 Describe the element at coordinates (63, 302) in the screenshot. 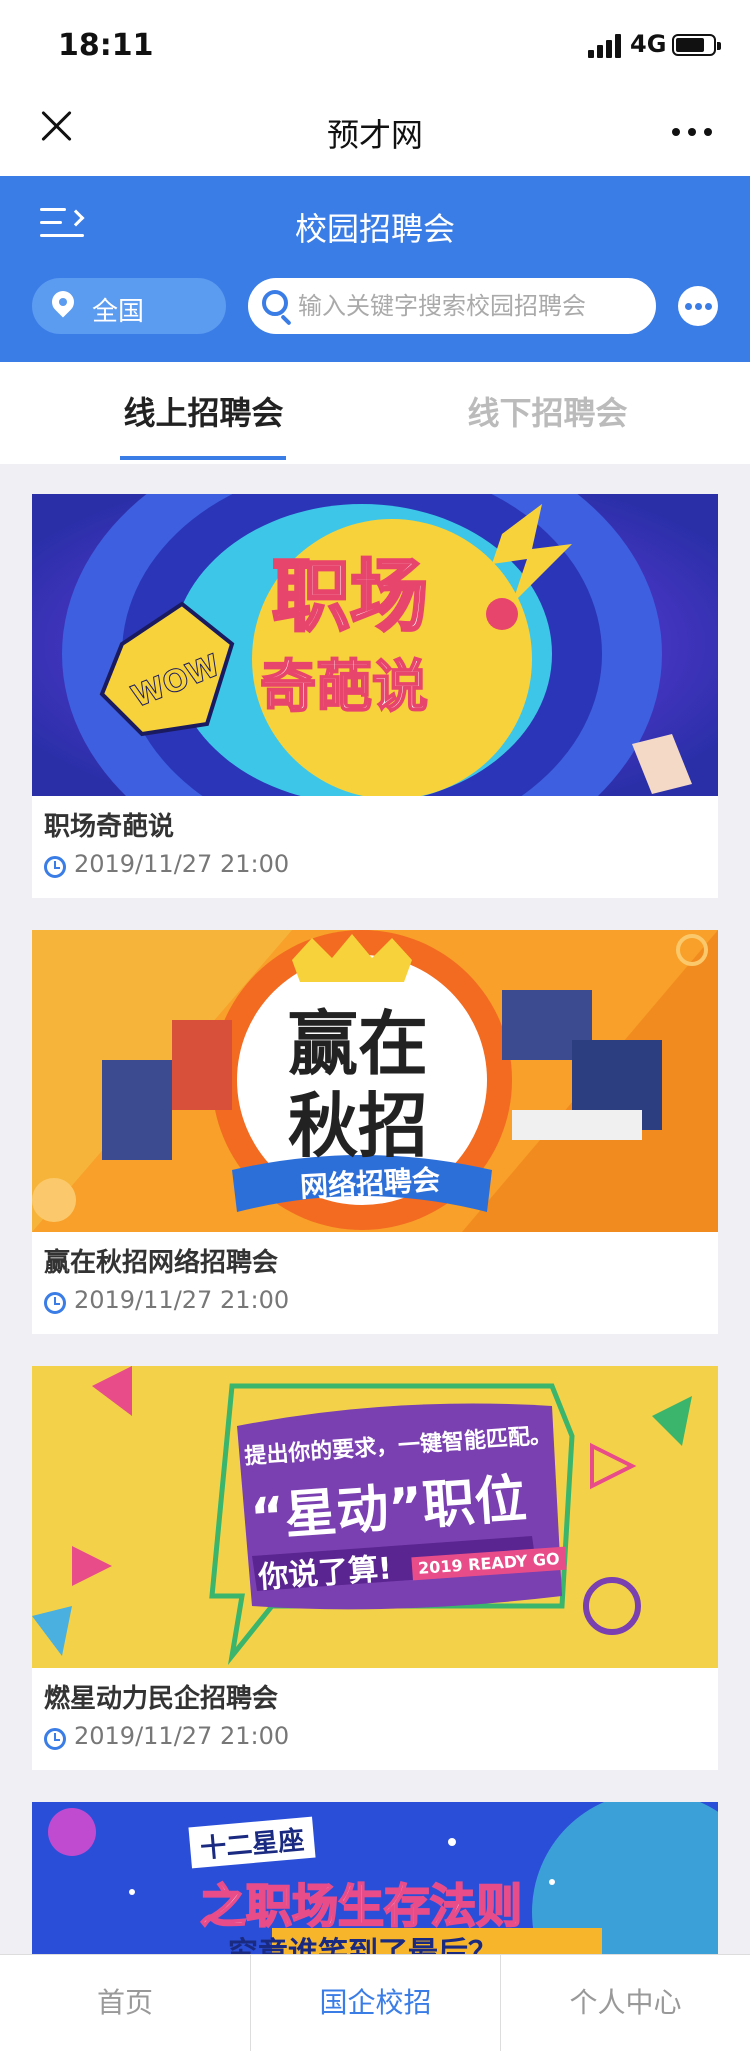

I see `location-pin-icon` at that location.